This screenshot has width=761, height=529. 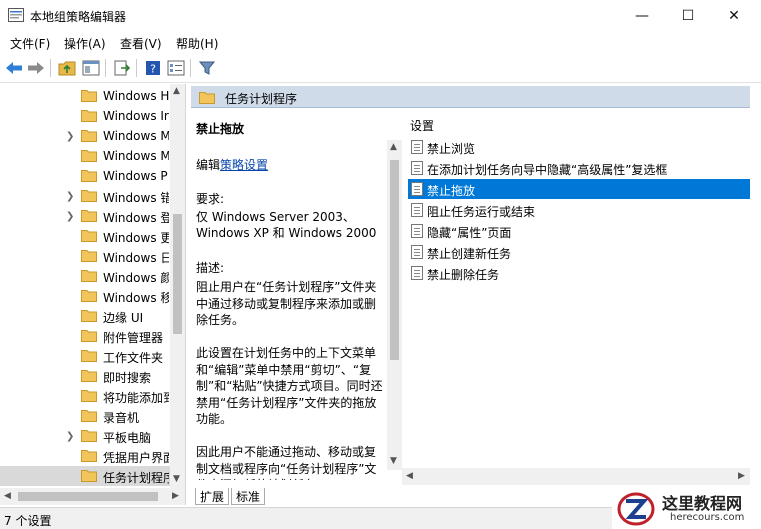 What do you see at coordinates (176, 68) in the screenshot?
I see `properties-button` at bounding box center [176, 68].